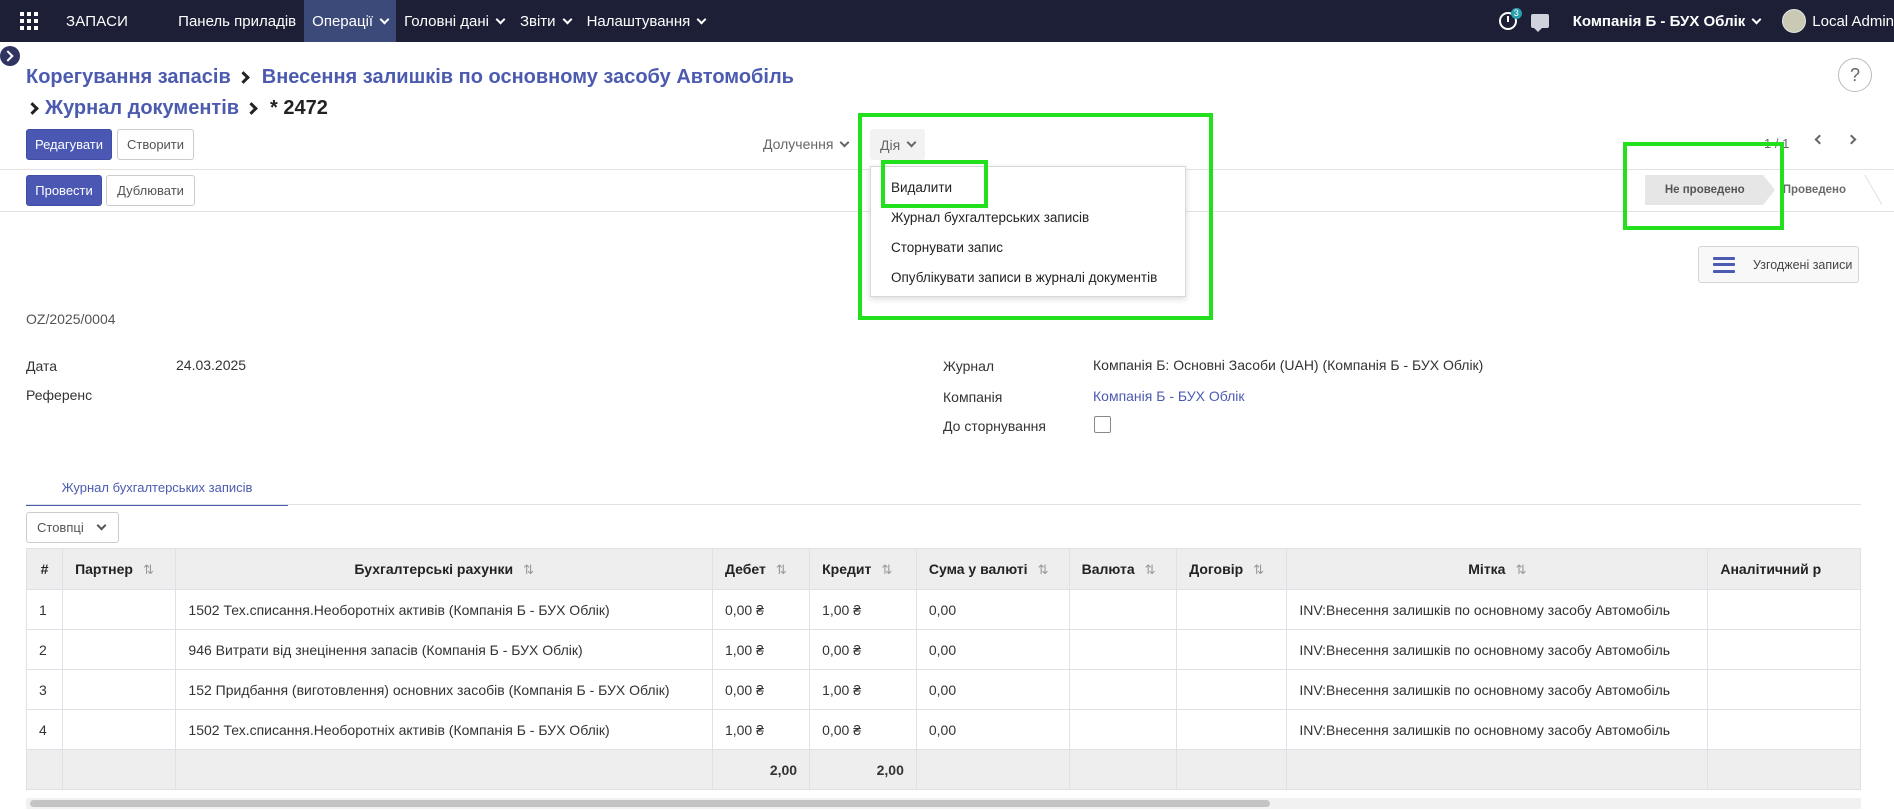 The height and width of the screenshot is (811, 1894). I want to click on menu-reports: Звіти, so click(545, 21).